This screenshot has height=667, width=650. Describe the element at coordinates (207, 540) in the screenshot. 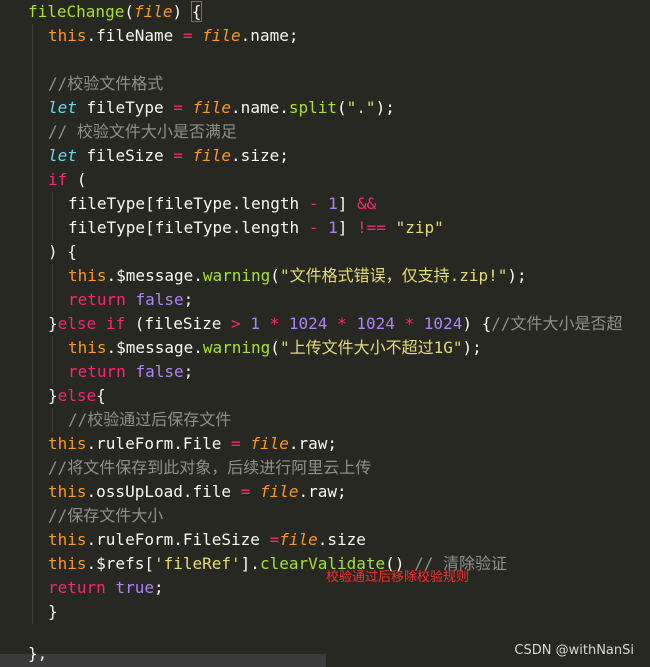

I see `code-line: this.ruleForm.FileSize =file.size` at that location.